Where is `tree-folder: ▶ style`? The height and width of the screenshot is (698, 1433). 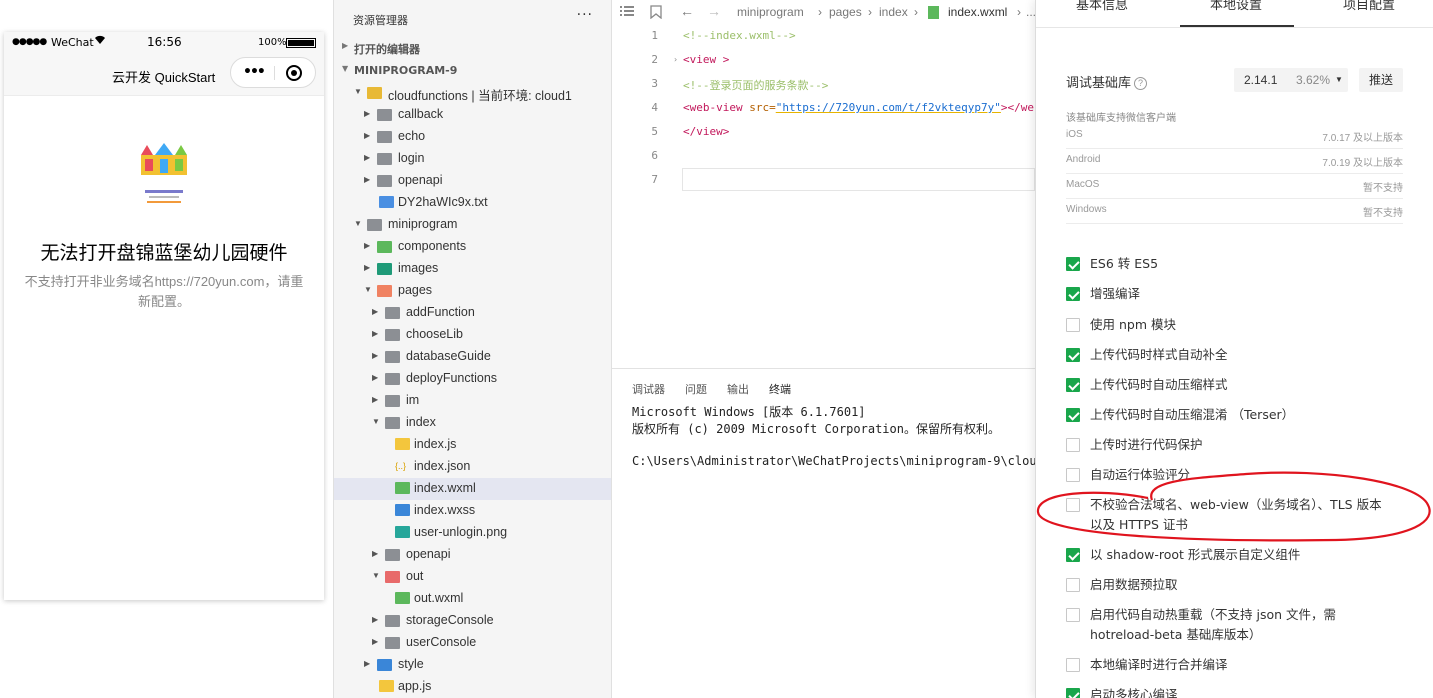 tree-folder: ▶ style is located at coordinates (472, 665).